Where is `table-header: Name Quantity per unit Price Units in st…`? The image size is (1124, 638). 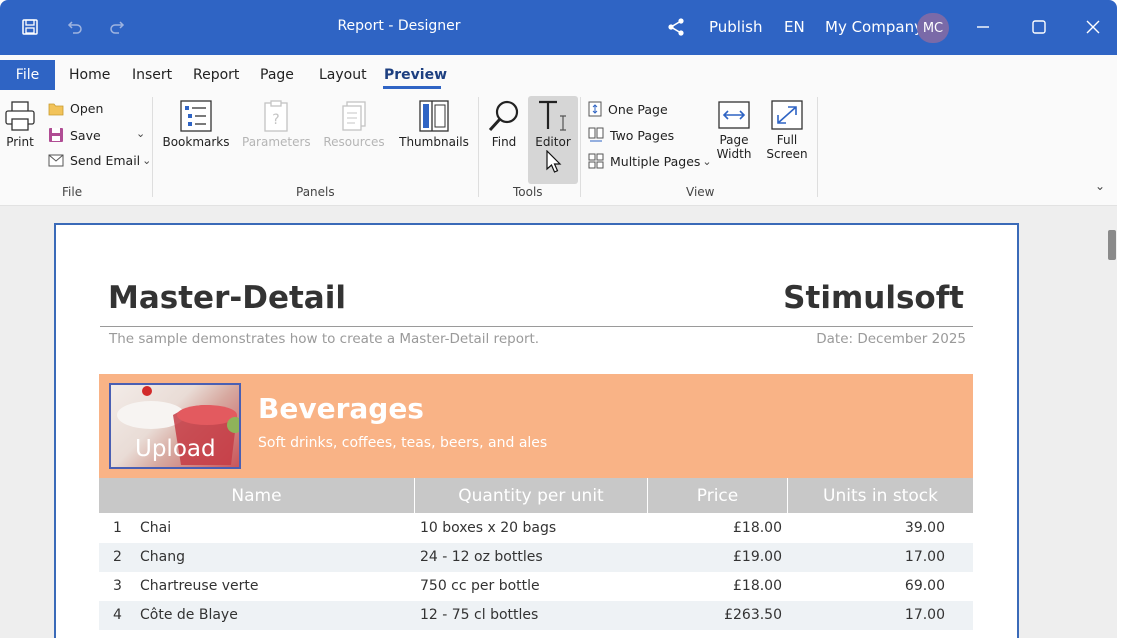 table-header: Name Quantity per unit Price Units in st… is located at coordinates (536, 495).